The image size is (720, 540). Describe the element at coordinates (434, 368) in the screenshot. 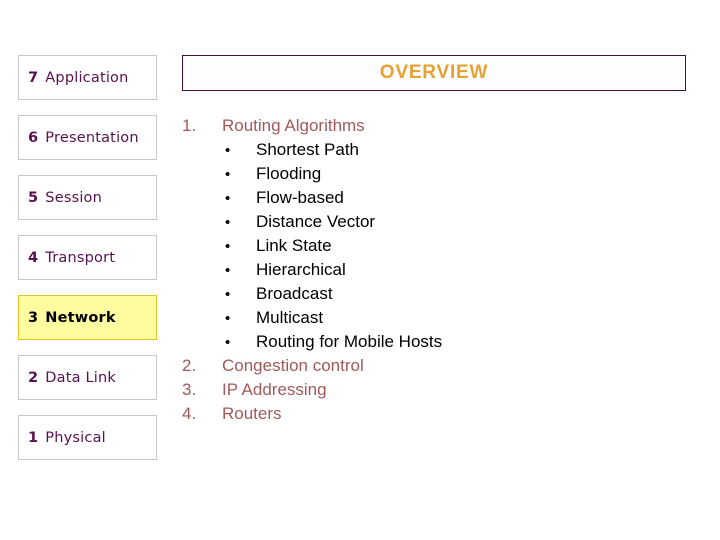

I see `outline-numbered-item: 2. Congestion control` at that location.